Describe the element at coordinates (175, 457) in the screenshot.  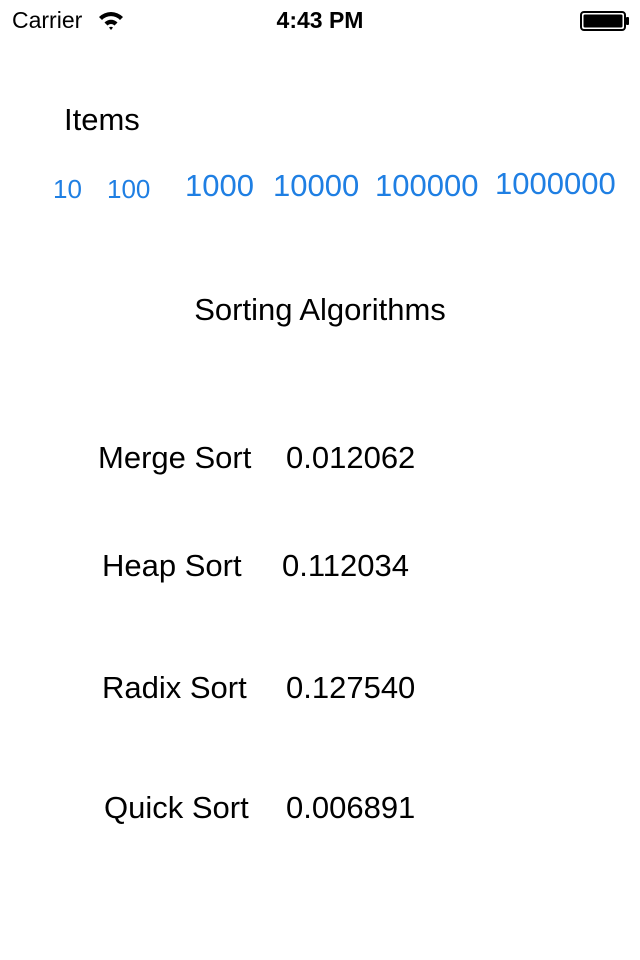
I see `algorithm-name: Merge Sort` at that location.